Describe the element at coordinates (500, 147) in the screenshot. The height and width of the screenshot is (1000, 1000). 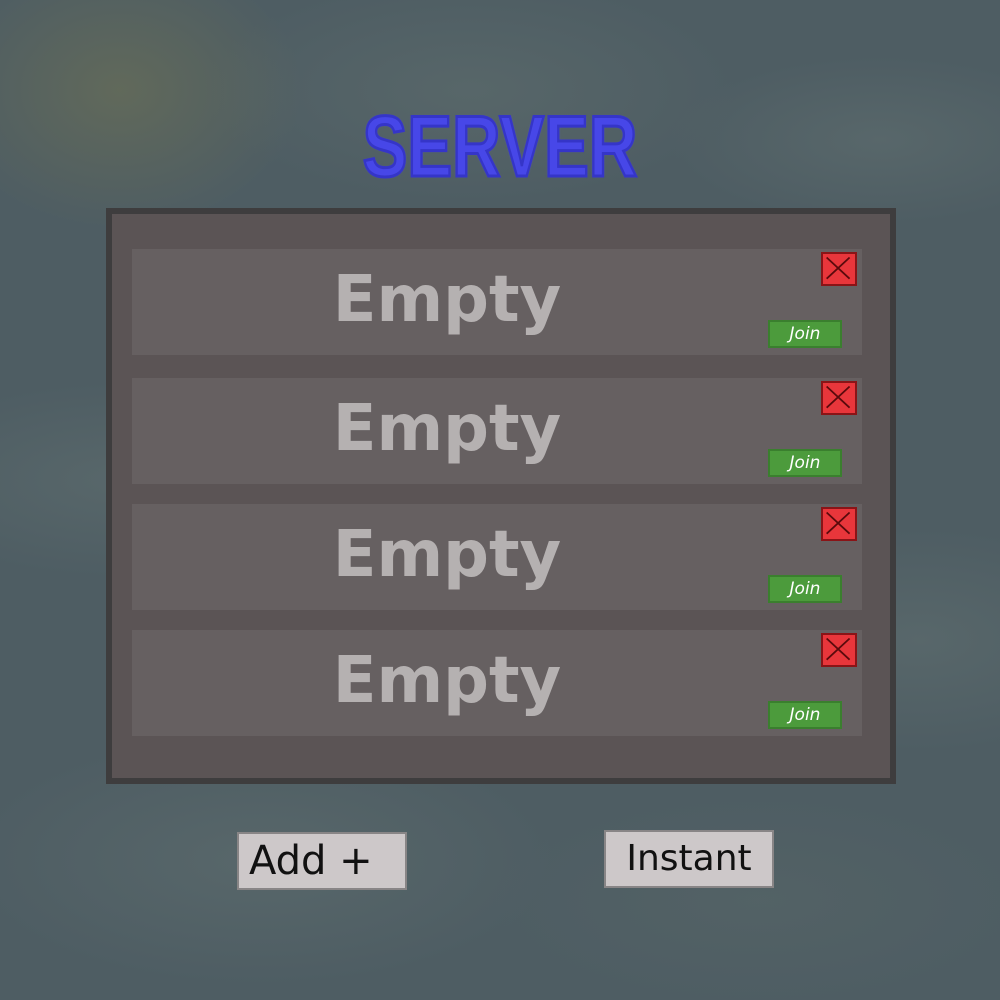
I see `page-title: SERVER` at that location.